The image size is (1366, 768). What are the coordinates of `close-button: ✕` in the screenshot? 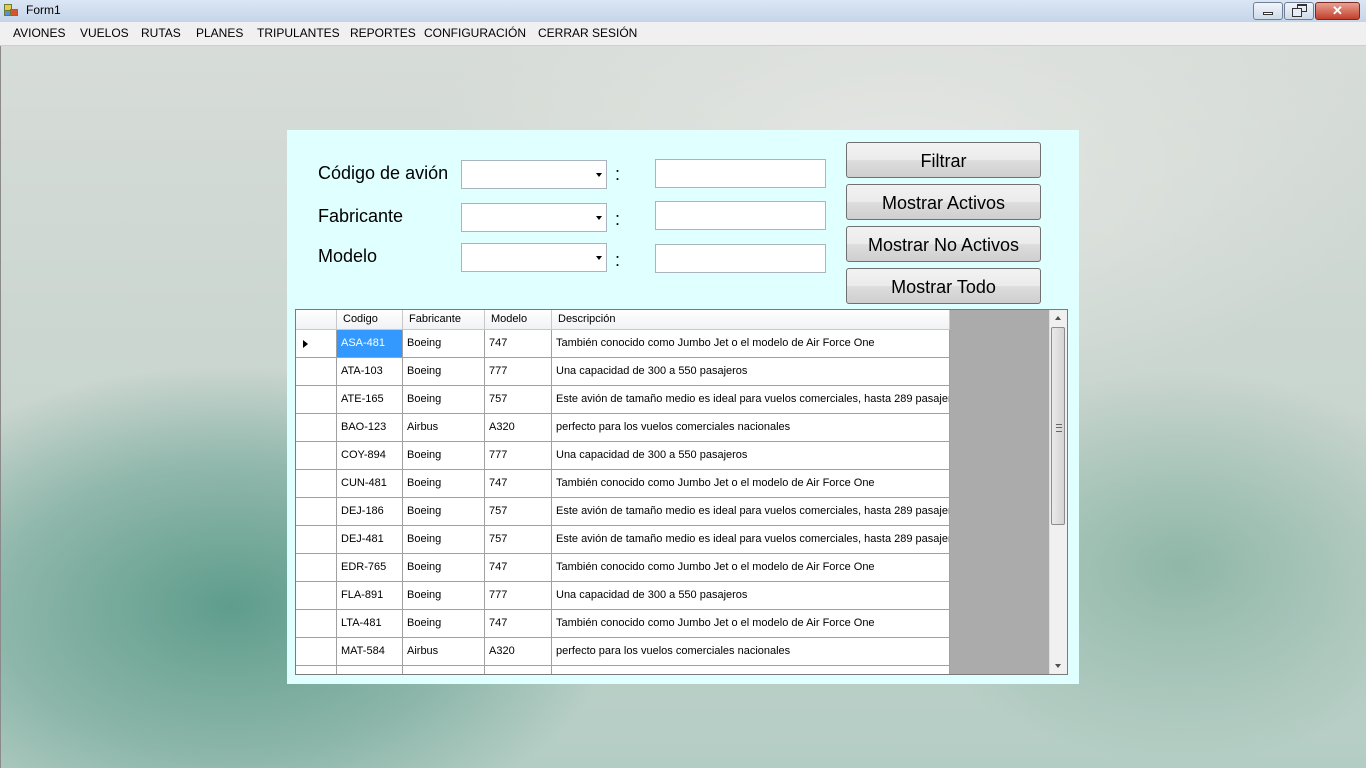 It's located at (1337, 11).